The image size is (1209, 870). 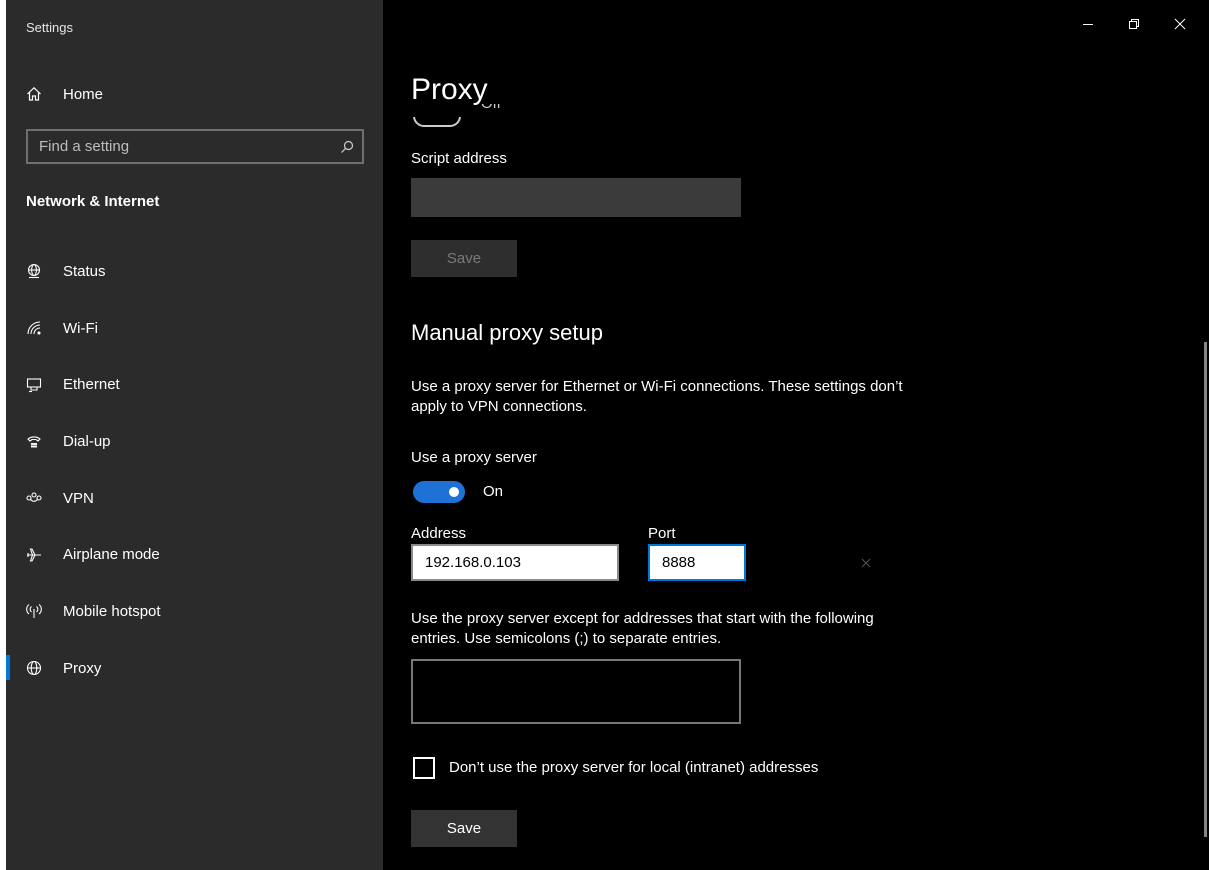 I want to click on sidebar-item-label: Wi-Fi, so click(x=80, y=328).